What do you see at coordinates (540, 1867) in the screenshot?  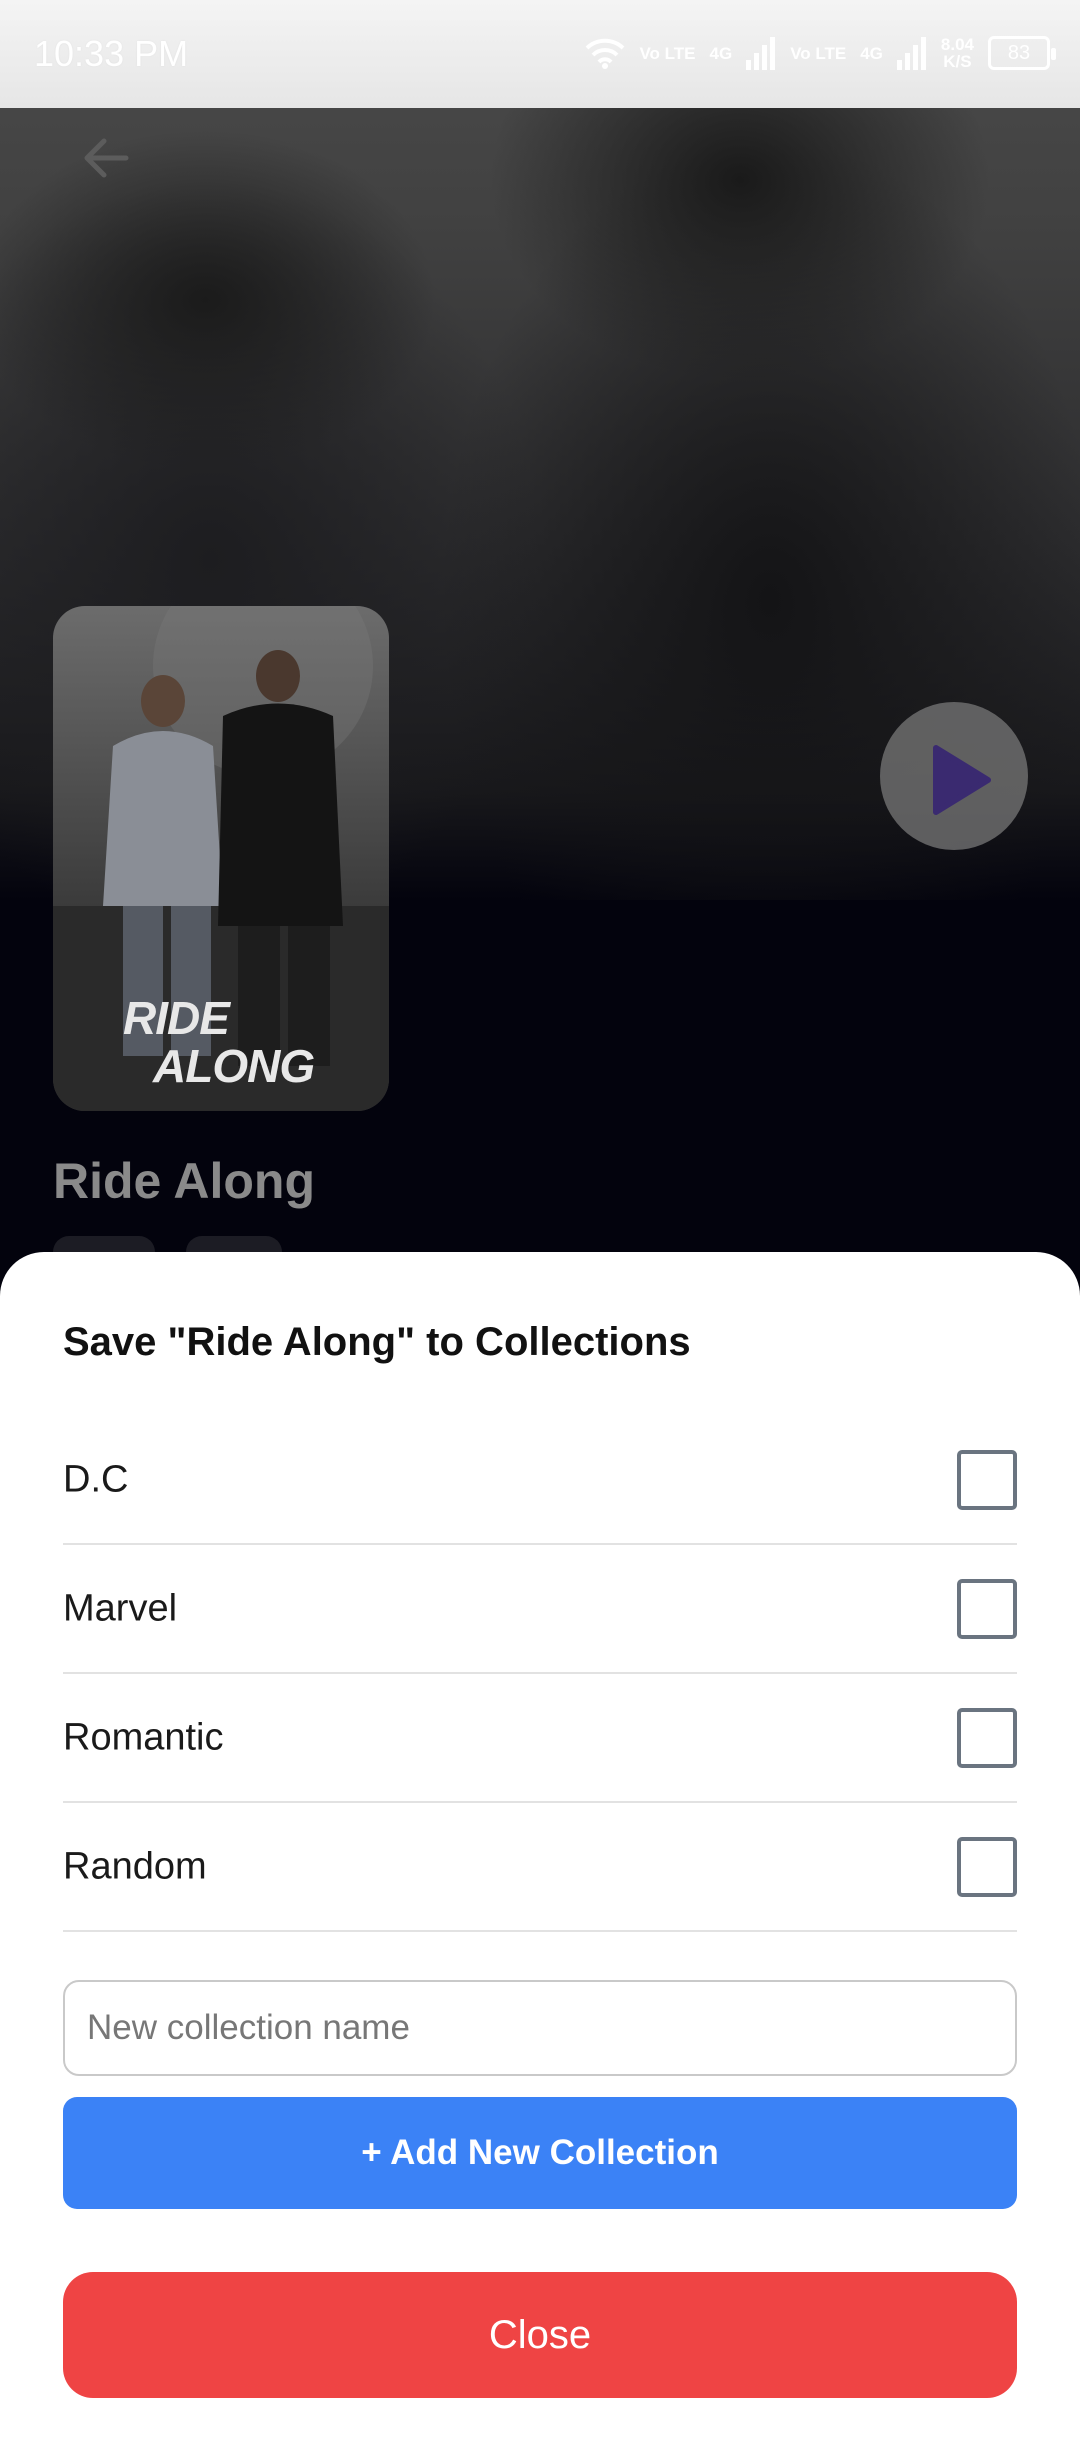 I see `collection-row-random: Random` at bounding box center [540, 1867].